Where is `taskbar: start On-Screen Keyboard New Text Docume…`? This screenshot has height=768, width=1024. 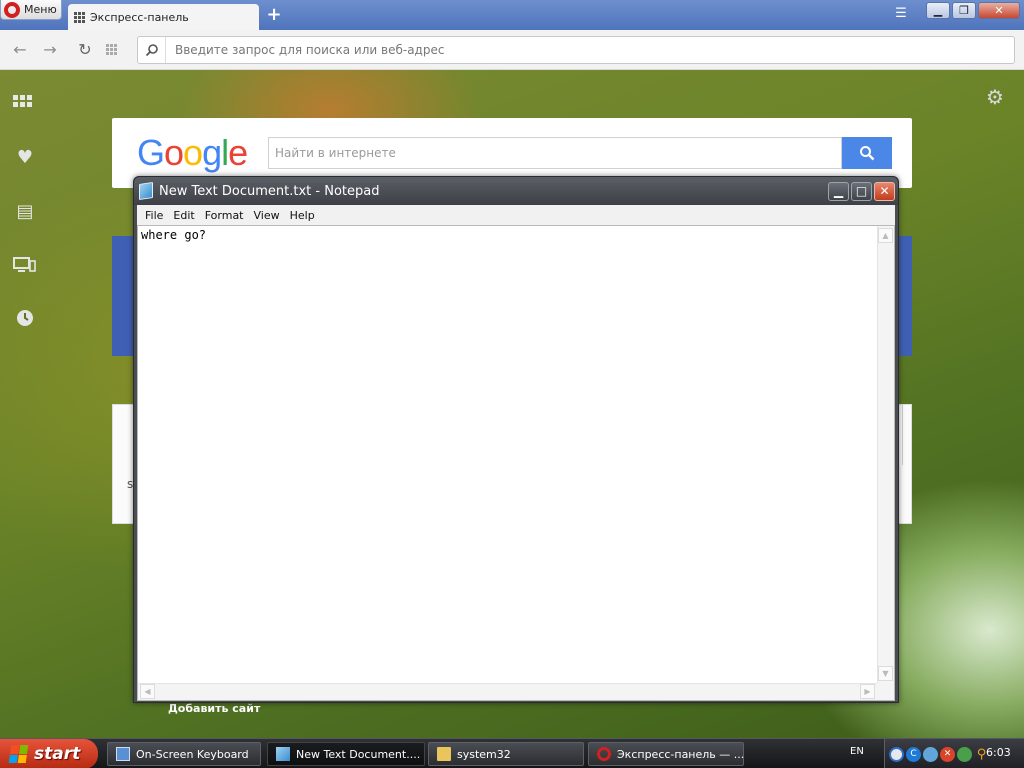 taskbar: start On-Screen Keyboard New Text Docume… is located at coordinates (512, 753).